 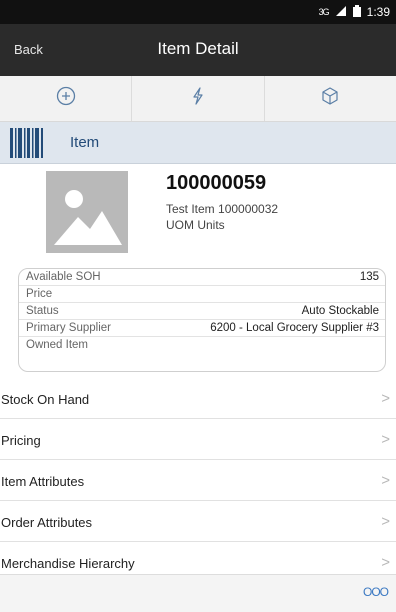 I want to click on detail-value: Auto Stockable, so click(x=340, y=311).